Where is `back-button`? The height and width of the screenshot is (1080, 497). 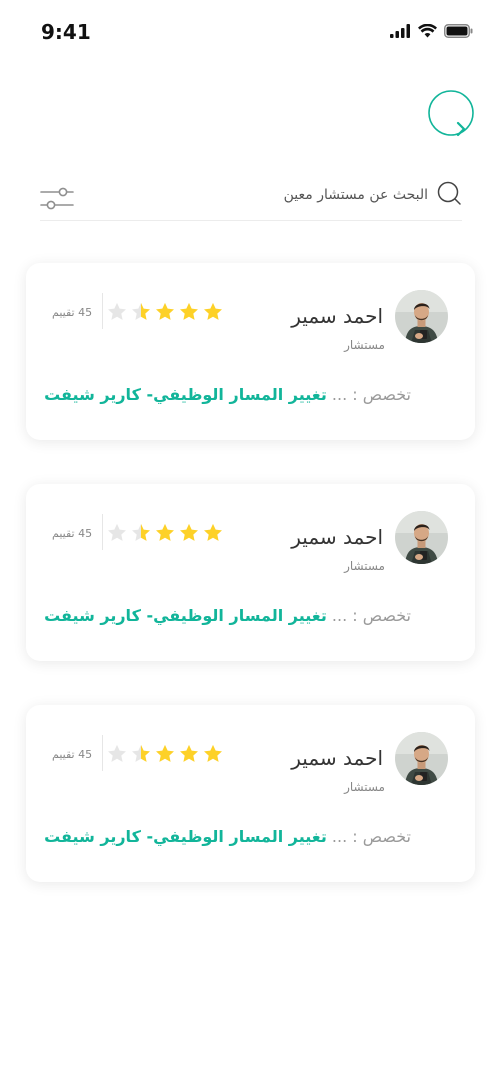 back-button is located at coordinates (451, 115).